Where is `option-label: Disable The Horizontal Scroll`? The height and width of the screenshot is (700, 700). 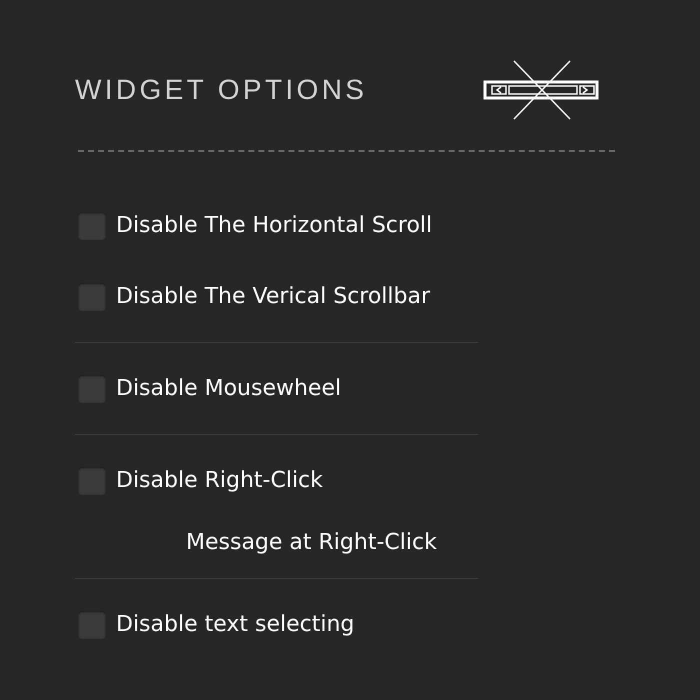
option-label: Disable The Horizontal Scroll is located at coordinates (274, 226).